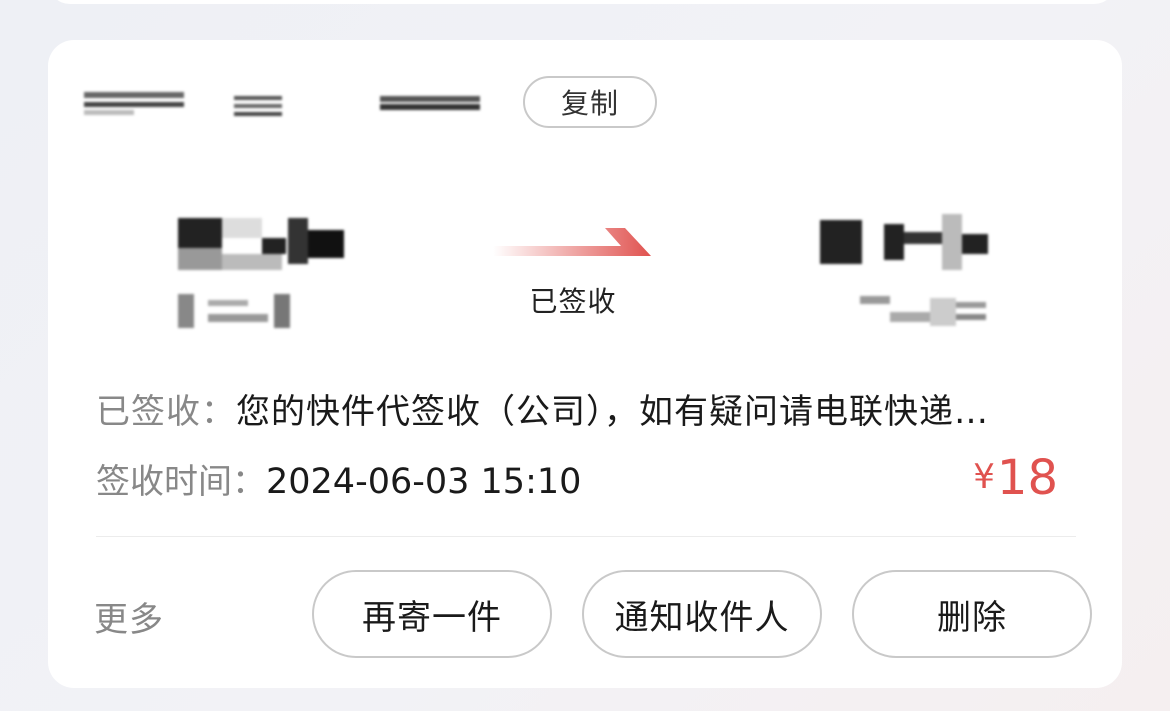 Image resolution: width=1170 pixels, height=711 pixels. I want to click on receiver-city-redacted, so click(905, 242).